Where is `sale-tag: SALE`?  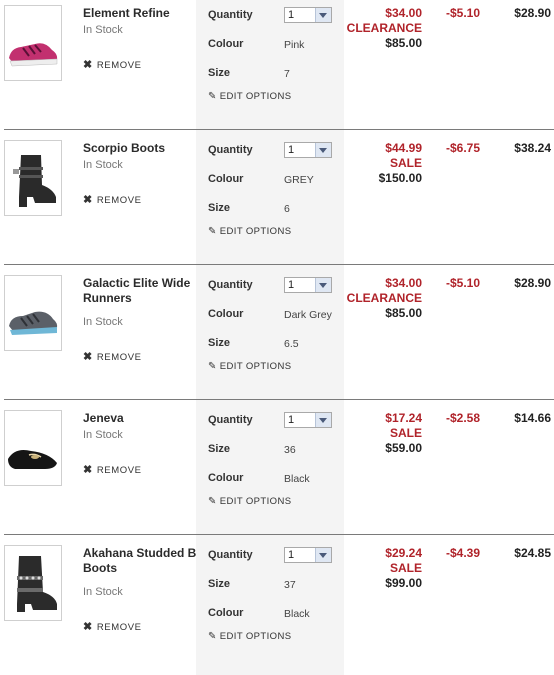
sale-tag: SALE is located at coordinates (405, 433).